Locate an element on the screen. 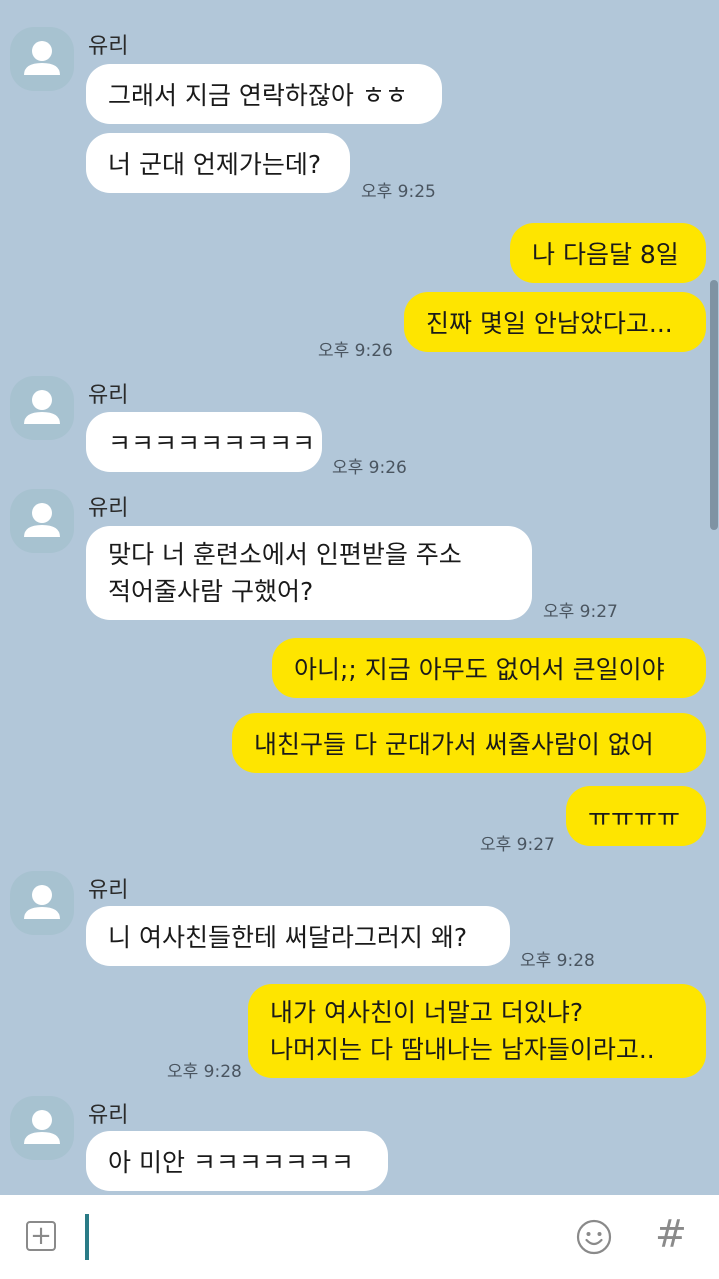 This screenshot has height=1279, width=719. incoming-message: 그래서 지금 연락하잖아 ㅎㅎ is located at coordinates (264, 94).